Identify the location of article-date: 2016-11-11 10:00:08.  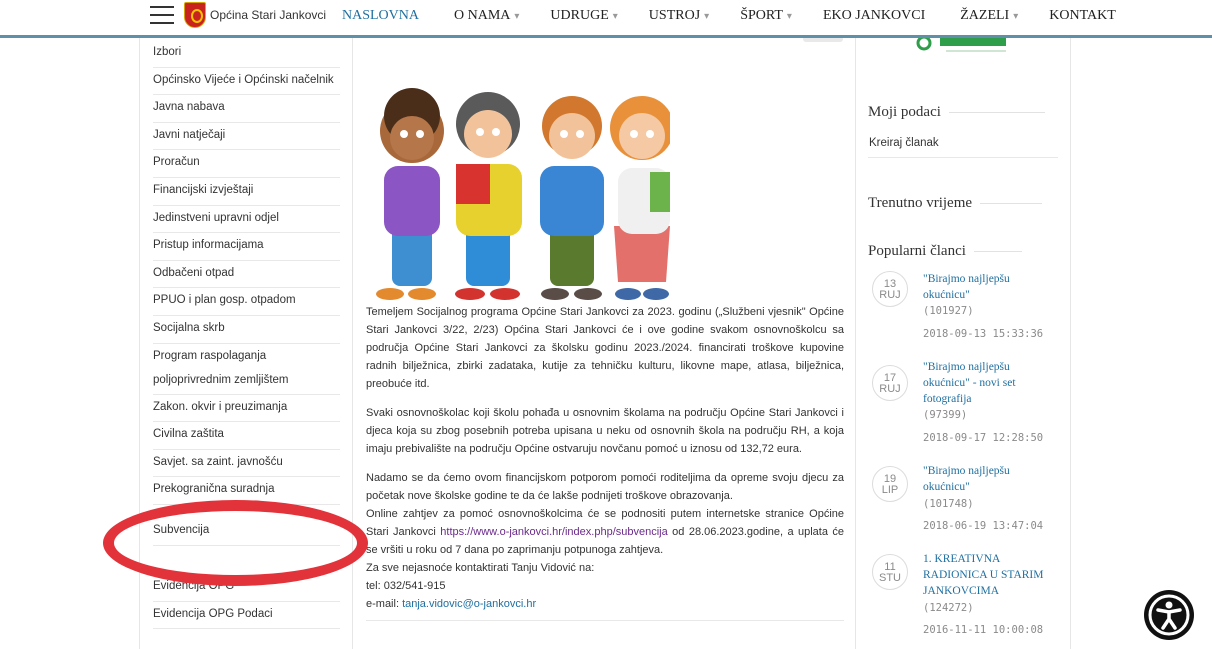
(983, 630).